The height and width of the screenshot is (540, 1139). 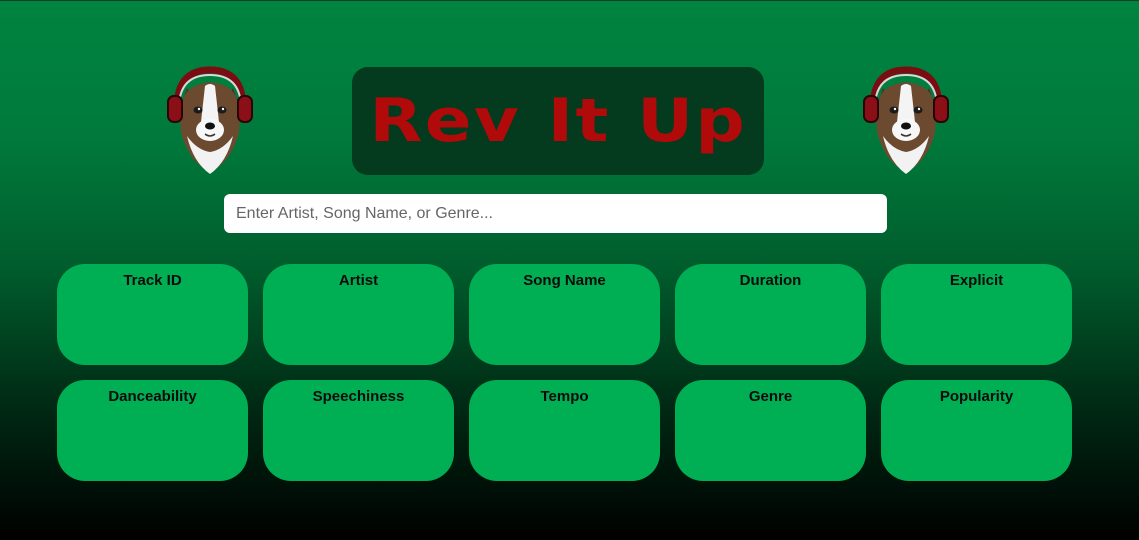 I want to click on card-label: Speechiness, so click(x=358, y=396).